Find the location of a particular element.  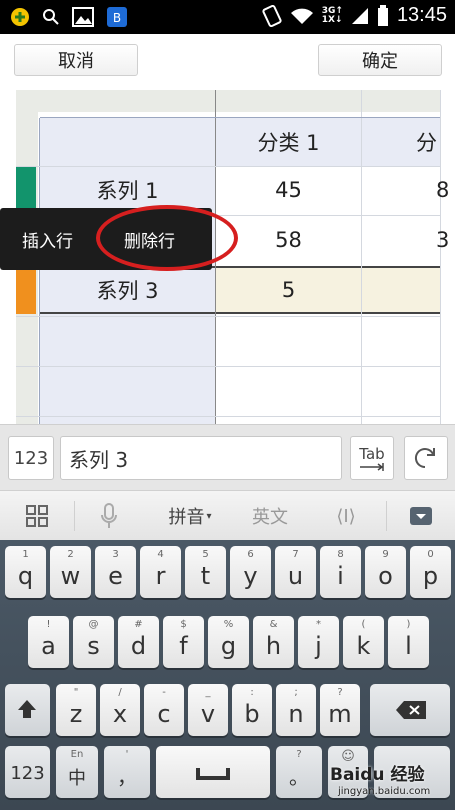

key-sub-label: 6 is located at coordinates (250, 554).